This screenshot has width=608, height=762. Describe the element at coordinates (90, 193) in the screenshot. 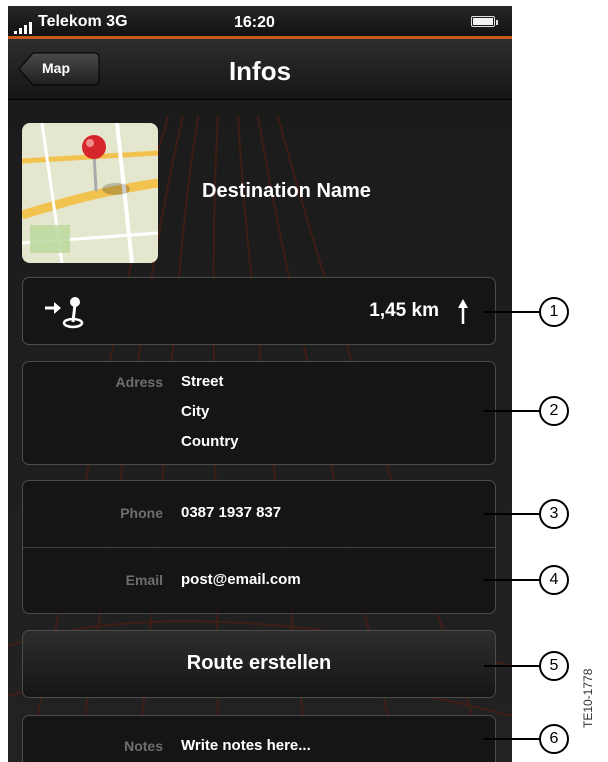

I see `map-thumbnail` at that location.